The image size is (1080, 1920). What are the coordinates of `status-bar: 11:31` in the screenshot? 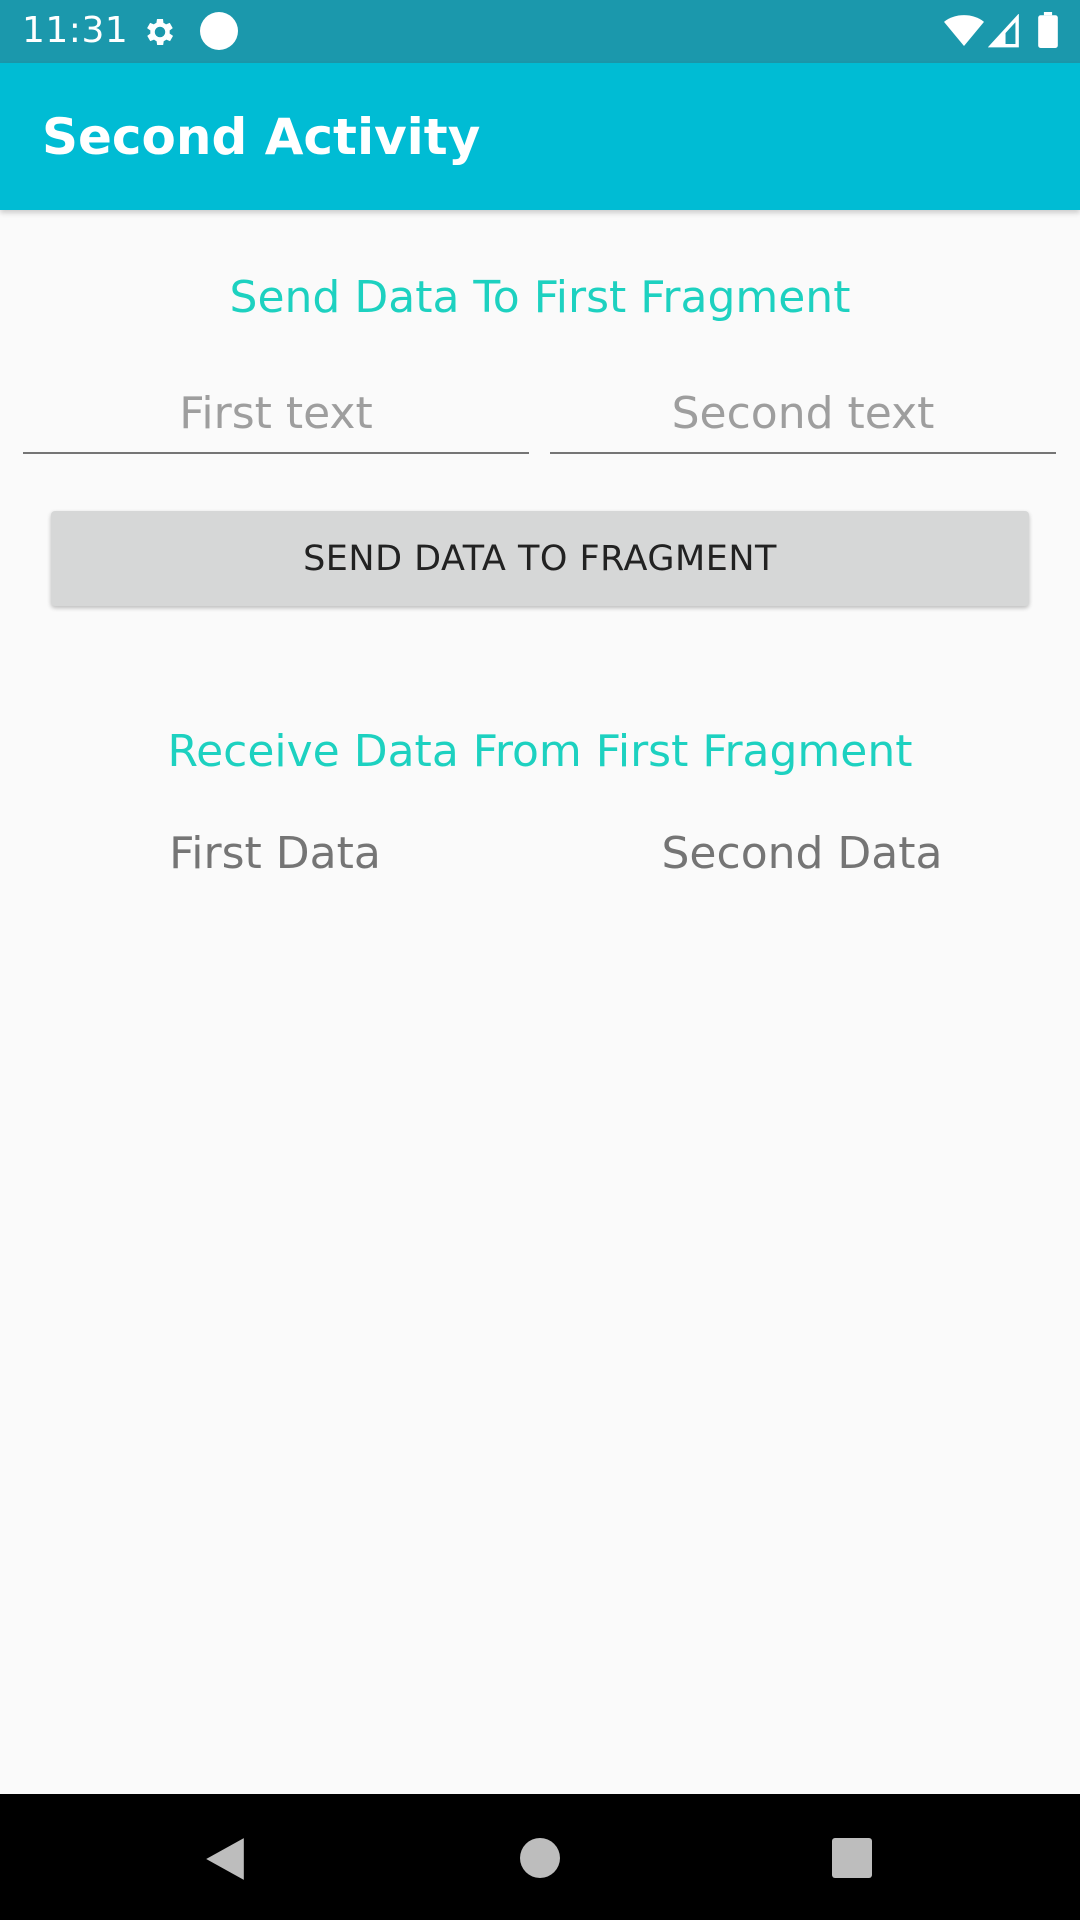 It's located at (540, 31).